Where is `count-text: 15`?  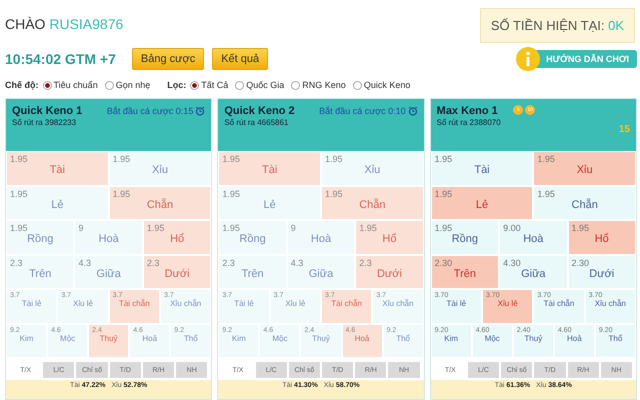 count-text: 15 is located at coordinates (624, 129).